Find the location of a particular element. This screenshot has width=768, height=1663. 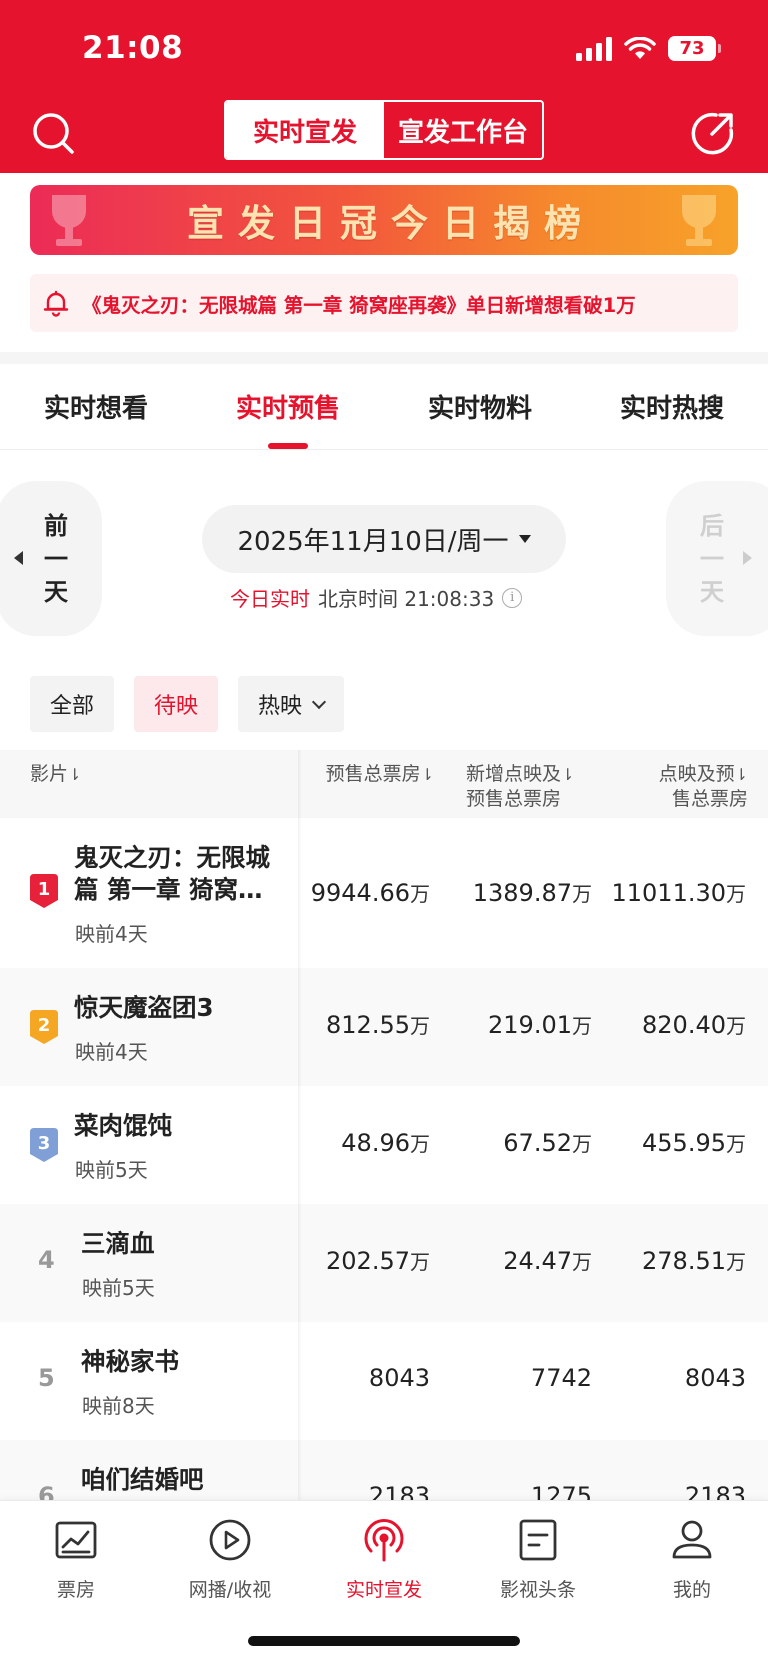

value: 11011.30 is located at coordinates (668, 893).